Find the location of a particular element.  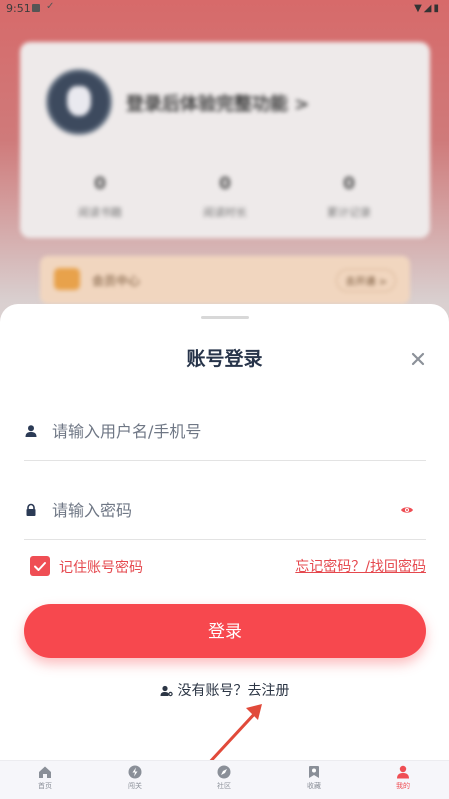

forgot-password-link: 忘记密码？/找回密码 is located at coordinates (360, 566).